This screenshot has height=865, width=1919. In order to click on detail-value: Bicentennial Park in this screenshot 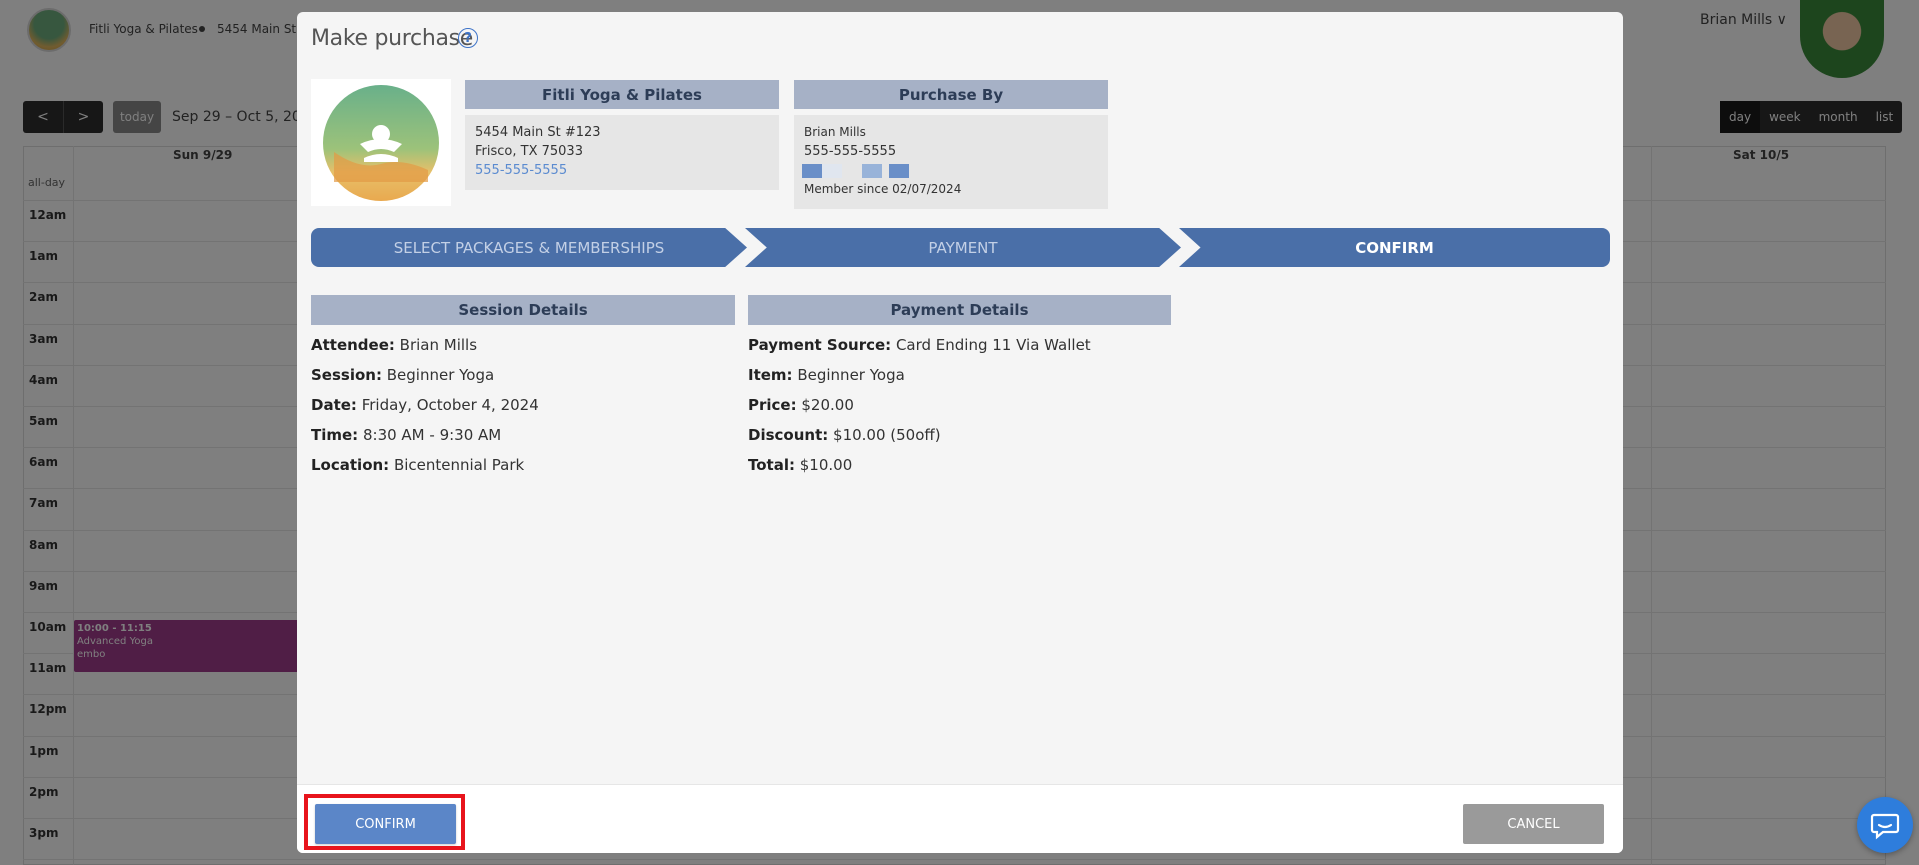, I will do `click(459, 465)`.